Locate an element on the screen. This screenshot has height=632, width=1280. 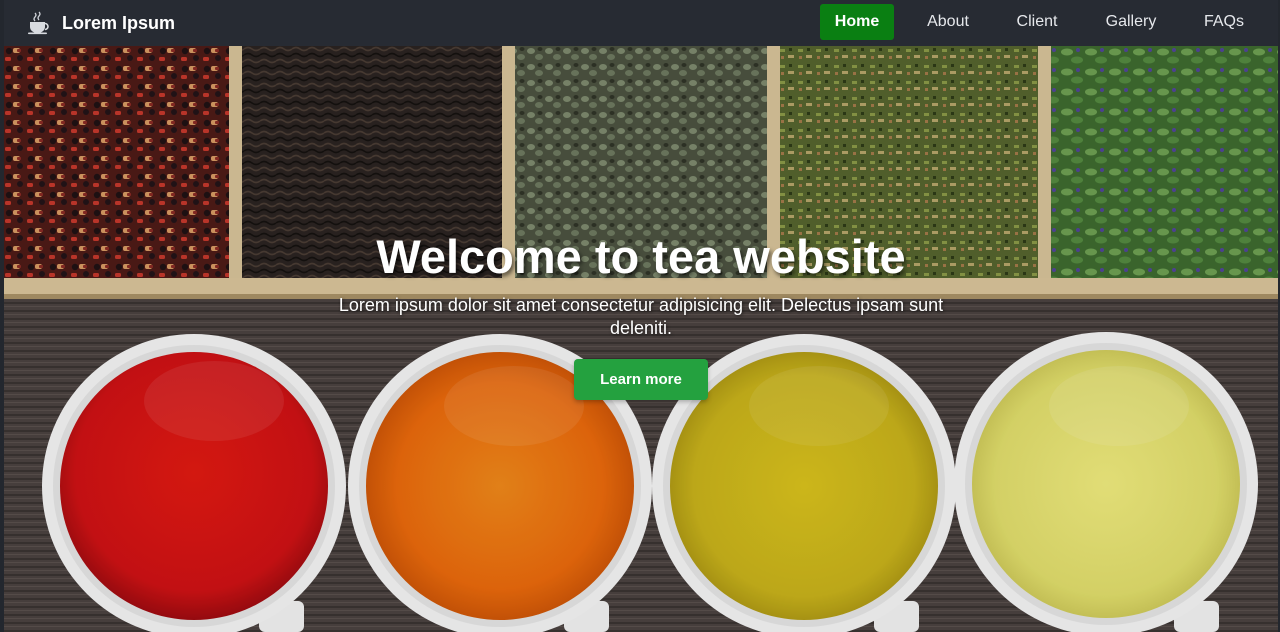
nav-item-faqs: FAQs is located at coordinates (1224, 22).